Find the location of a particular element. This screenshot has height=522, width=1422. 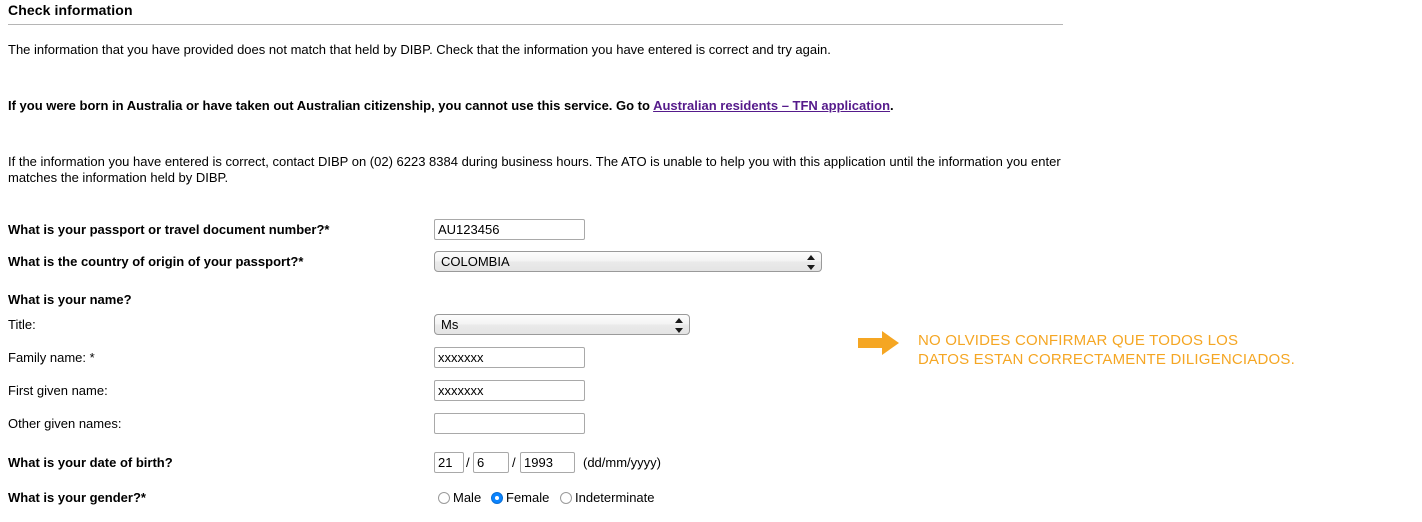

title-divider is located at coordinates (535, 24).